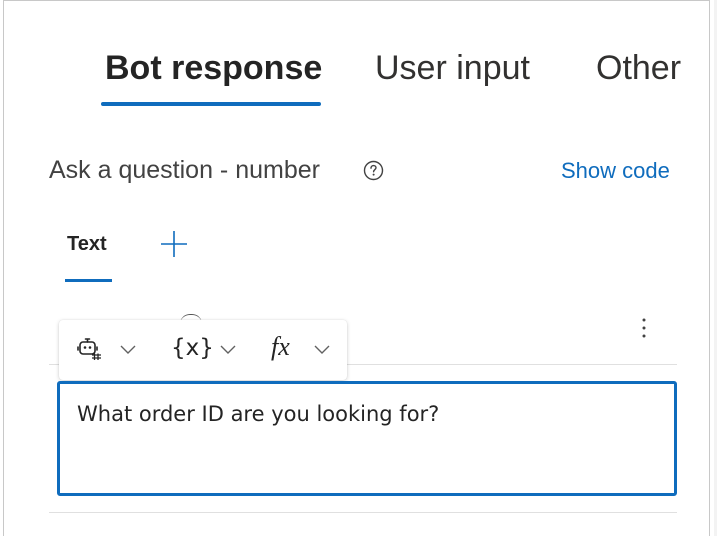  I want to click on active-tab-indicator, so click(211, 104).